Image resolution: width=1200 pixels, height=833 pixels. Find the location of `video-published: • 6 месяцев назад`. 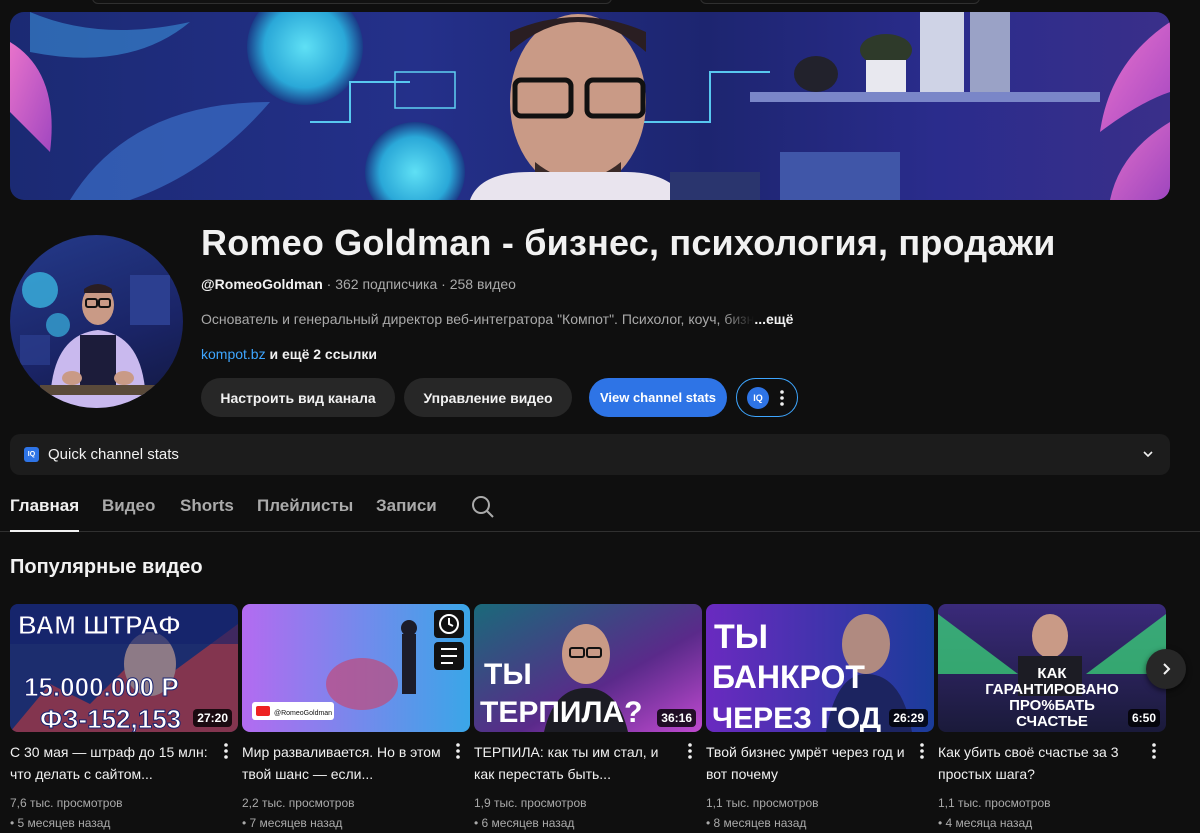

video-published: • 6 месяцев назад is located at coordinates (524, 823).